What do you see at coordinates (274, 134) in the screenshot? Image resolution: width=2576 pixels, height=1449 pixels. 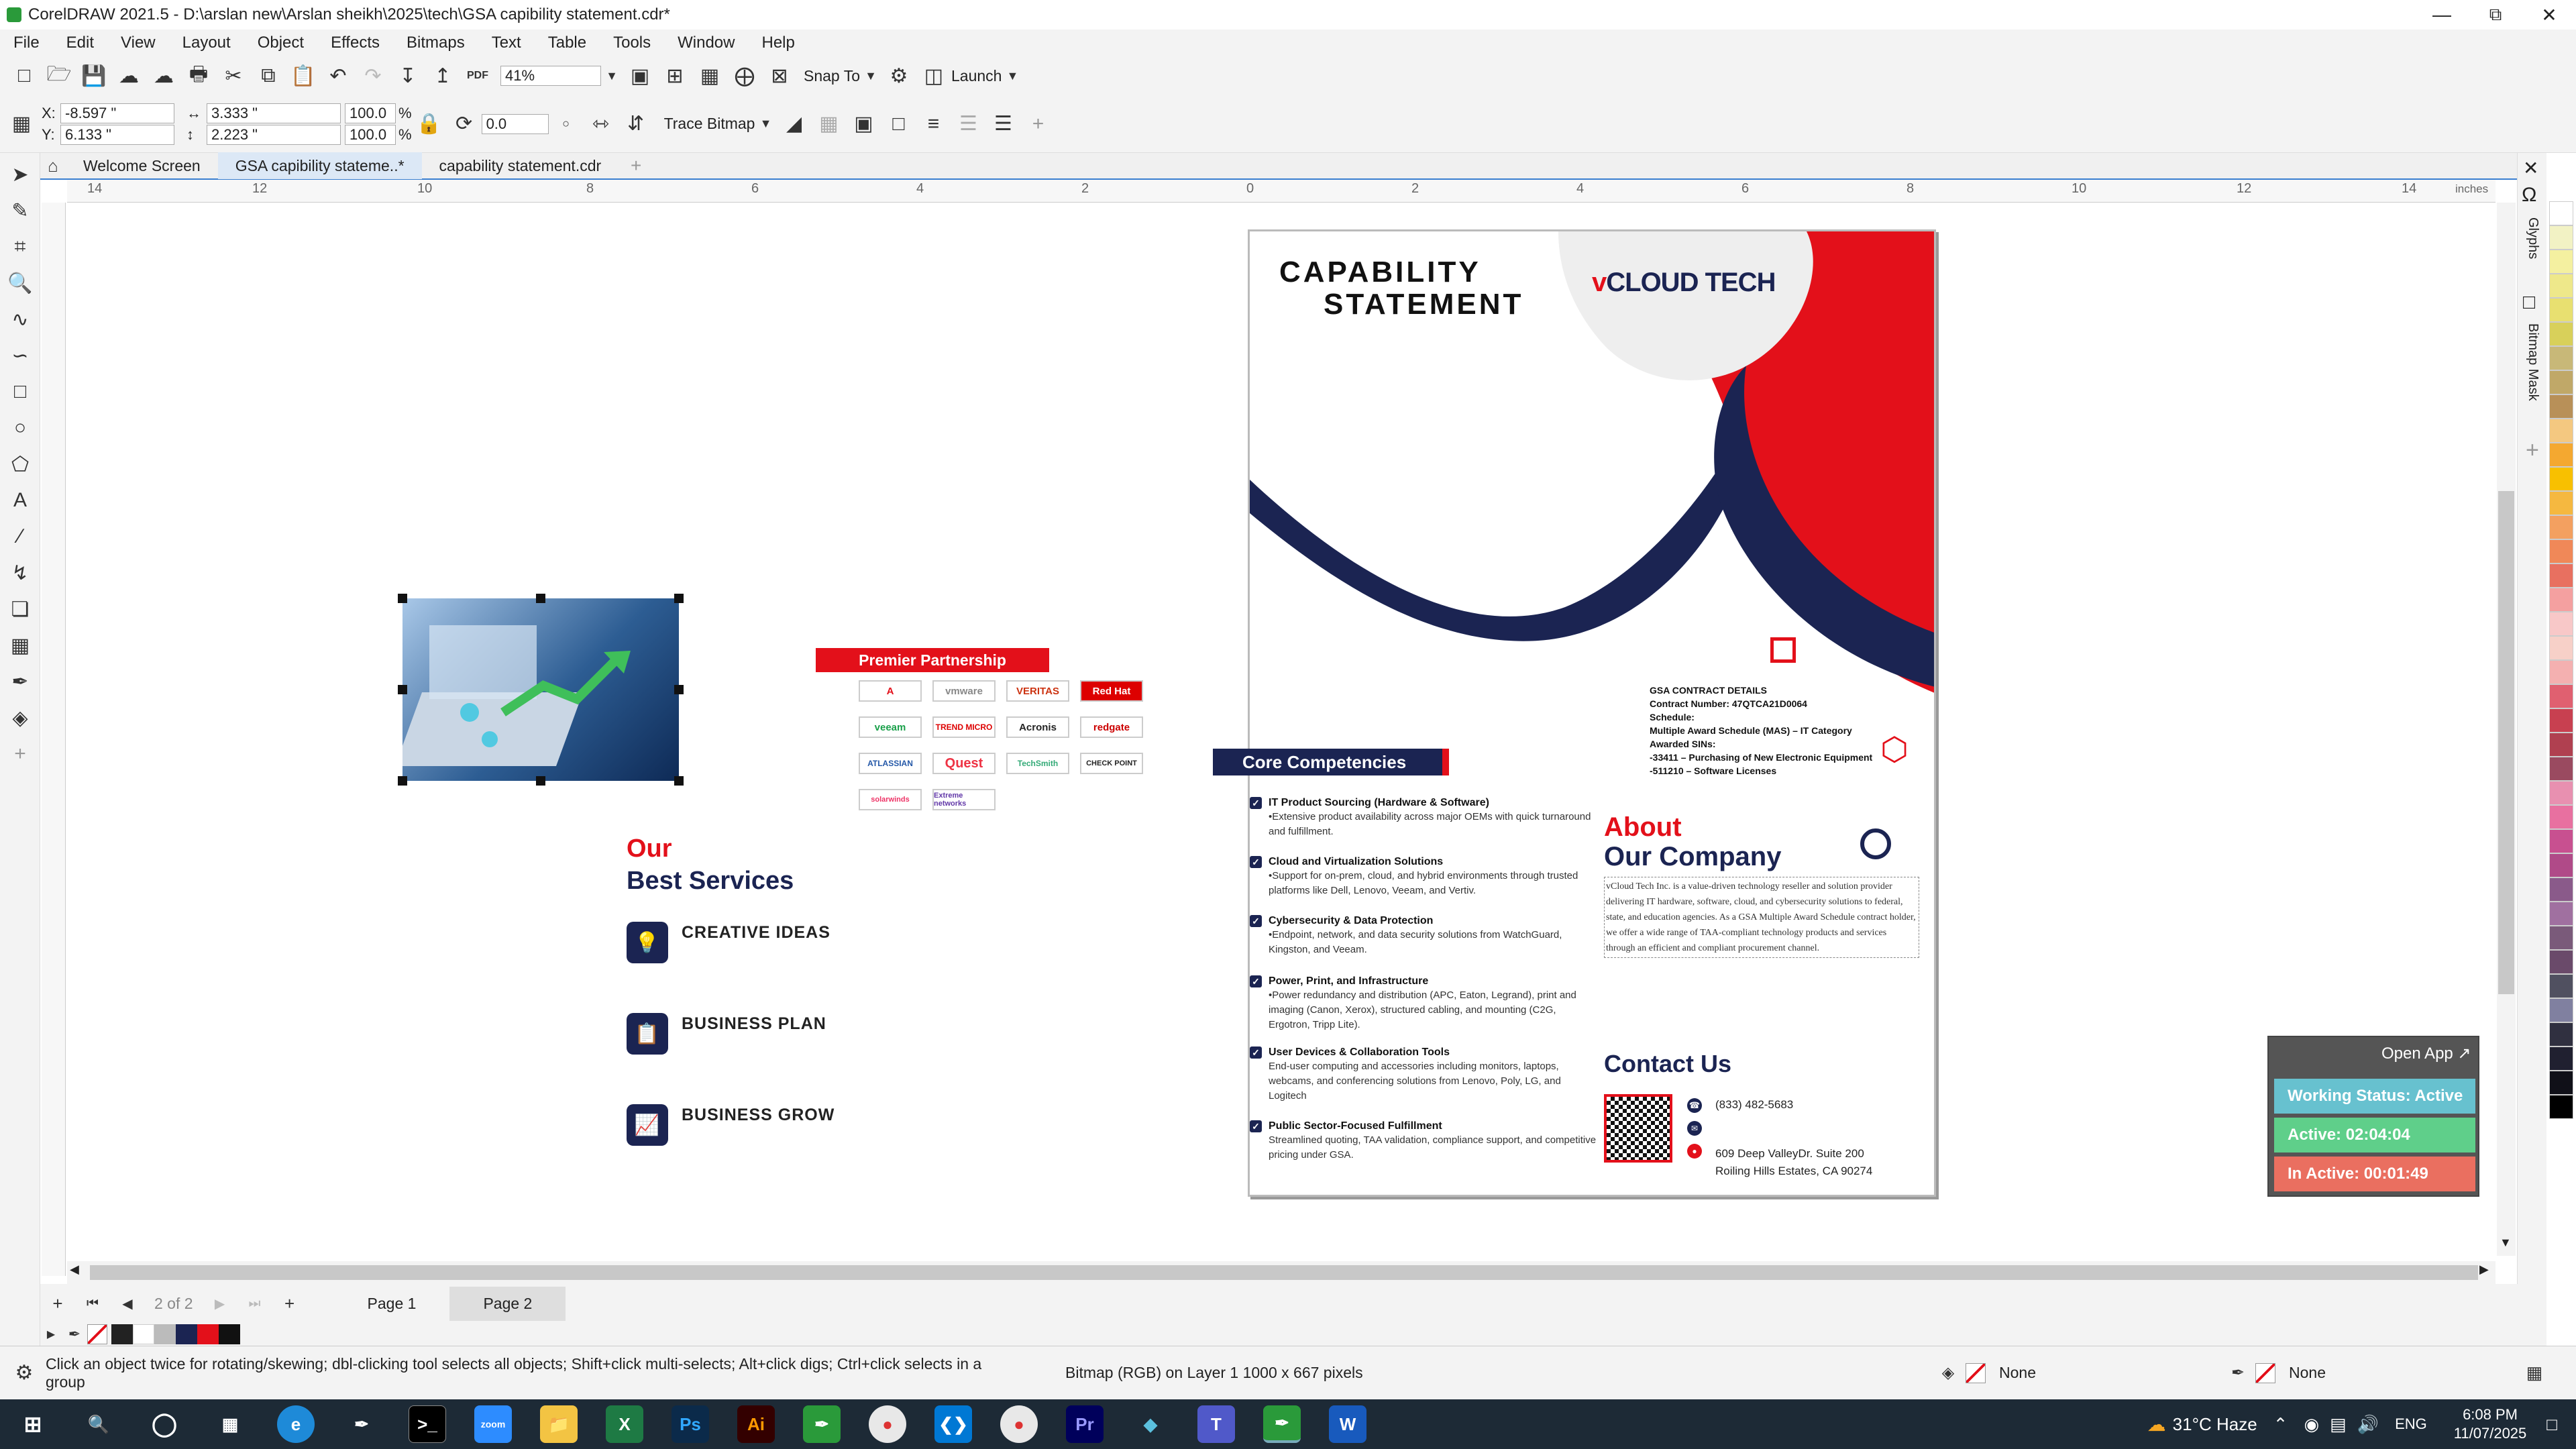 I see `height-field: 2.223 "` at bounding box center [274, 134].